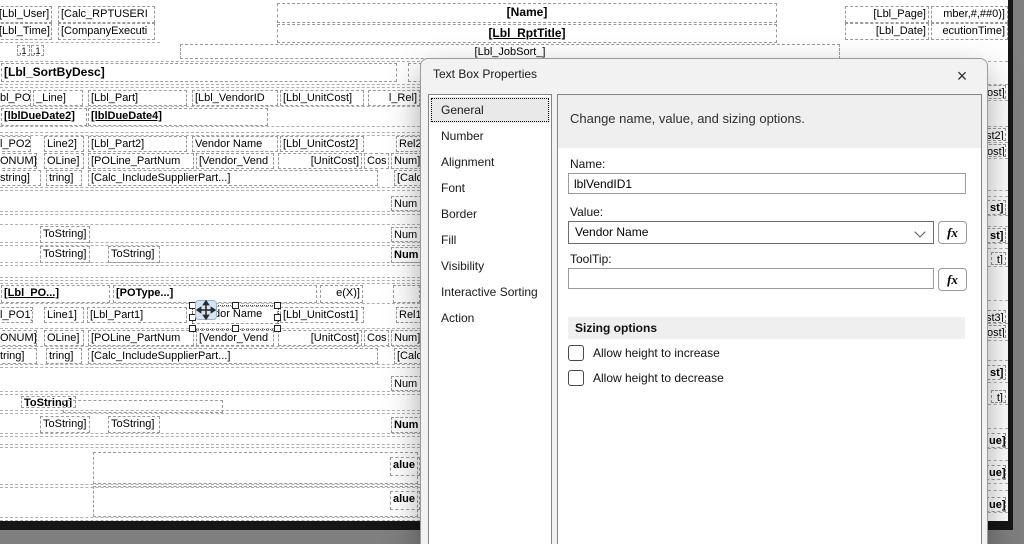 Image resolution: width=1024 pixels, height=544 pixels. Describe the element at coordinates (527, 33) in the screenshot. I see `report-field: [Lbl_RptTitle]` at that location.